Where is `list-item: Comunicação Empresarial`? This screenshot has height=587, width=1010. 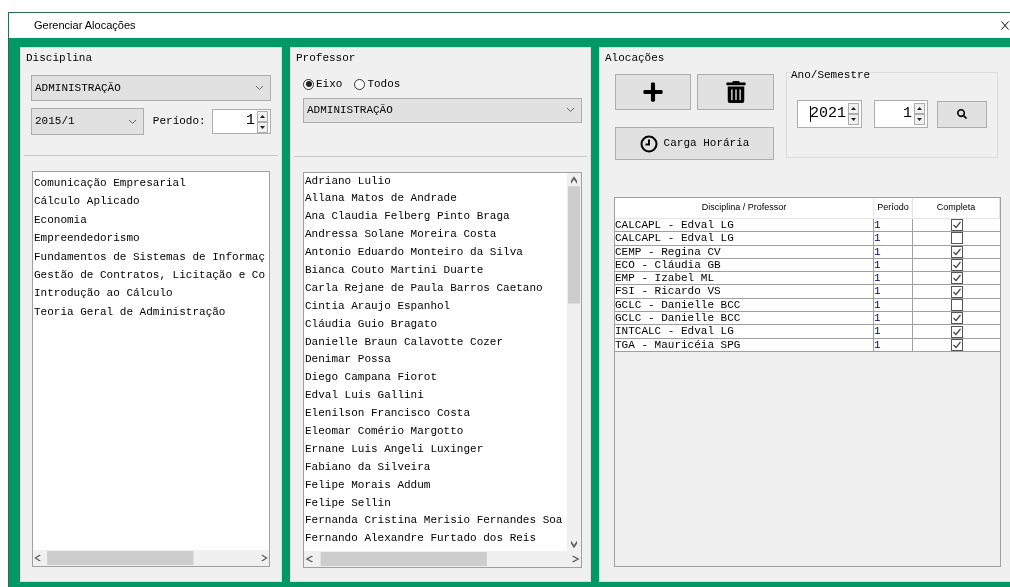 list-item: Comunicação Empresarial is located at coordinates (151, 183).